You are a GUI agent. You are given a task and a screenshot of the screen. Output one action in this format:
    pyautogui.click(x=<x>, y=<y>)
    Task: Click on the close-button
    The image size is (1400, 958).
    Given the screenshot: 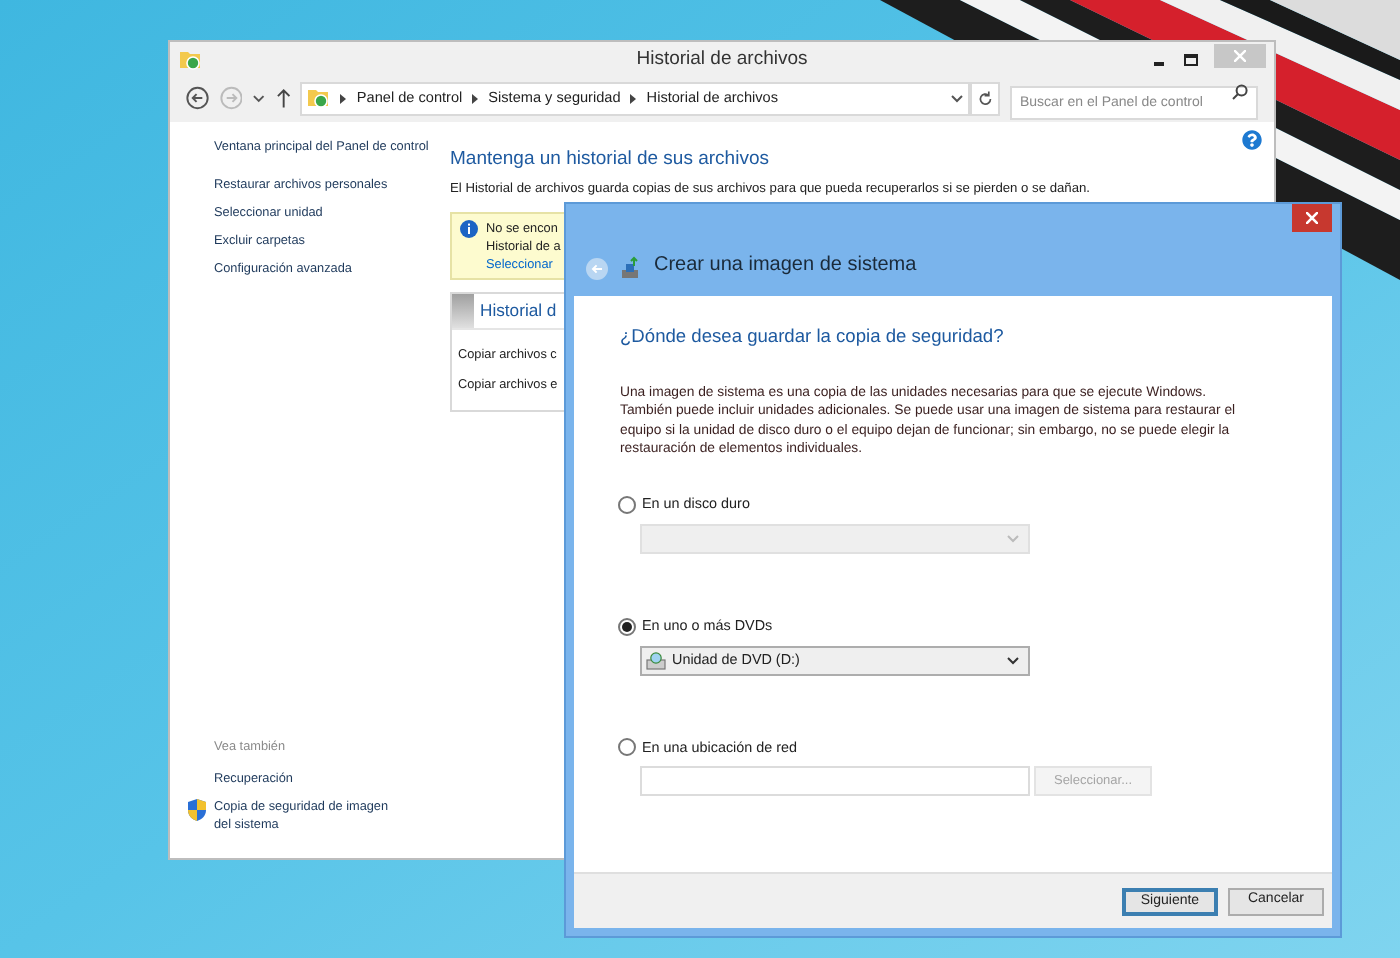 What is the action you would take?
    pyautogui.click(x=1312, y=218)
    